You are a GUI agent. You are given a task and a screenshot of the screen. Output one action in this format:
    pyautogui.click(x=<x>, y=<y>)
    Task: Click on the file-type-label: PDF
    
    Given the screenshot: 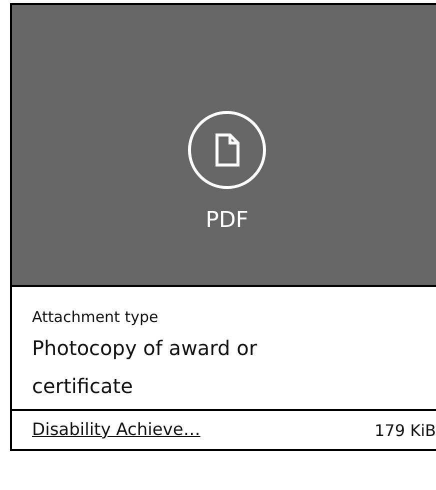 What is the action you would take?
    pyautogui.click(x=227, y=220)
    